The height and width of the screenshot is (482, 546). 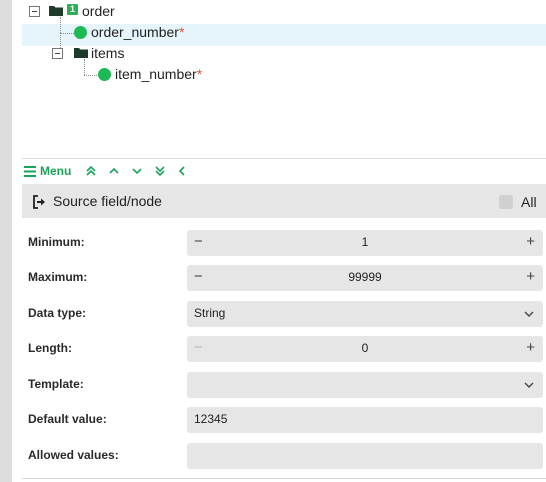 I want to click on tree-node-items: items, so click(x=107, y=53).